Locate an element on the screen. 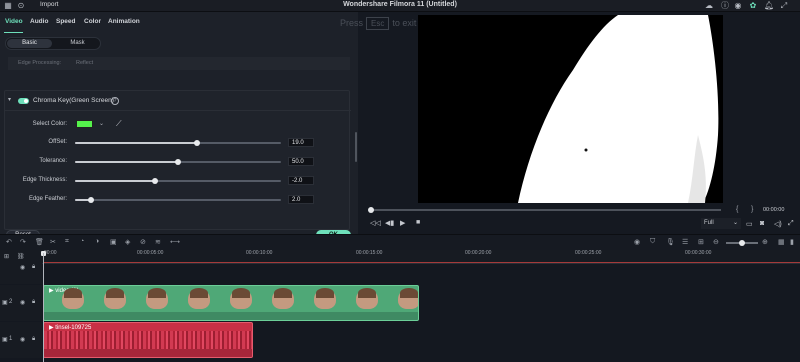 The width and height of the screenshot is (800, 362). cut-icon: ✂ is located at coordinates (53, 242).